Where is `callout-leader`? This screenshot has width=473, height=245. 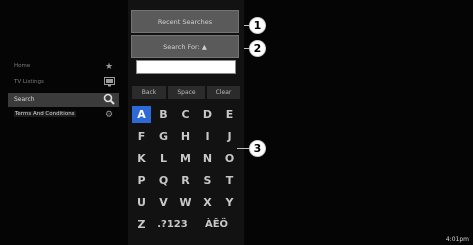
callout-leader is located at coordinates (243, 148).